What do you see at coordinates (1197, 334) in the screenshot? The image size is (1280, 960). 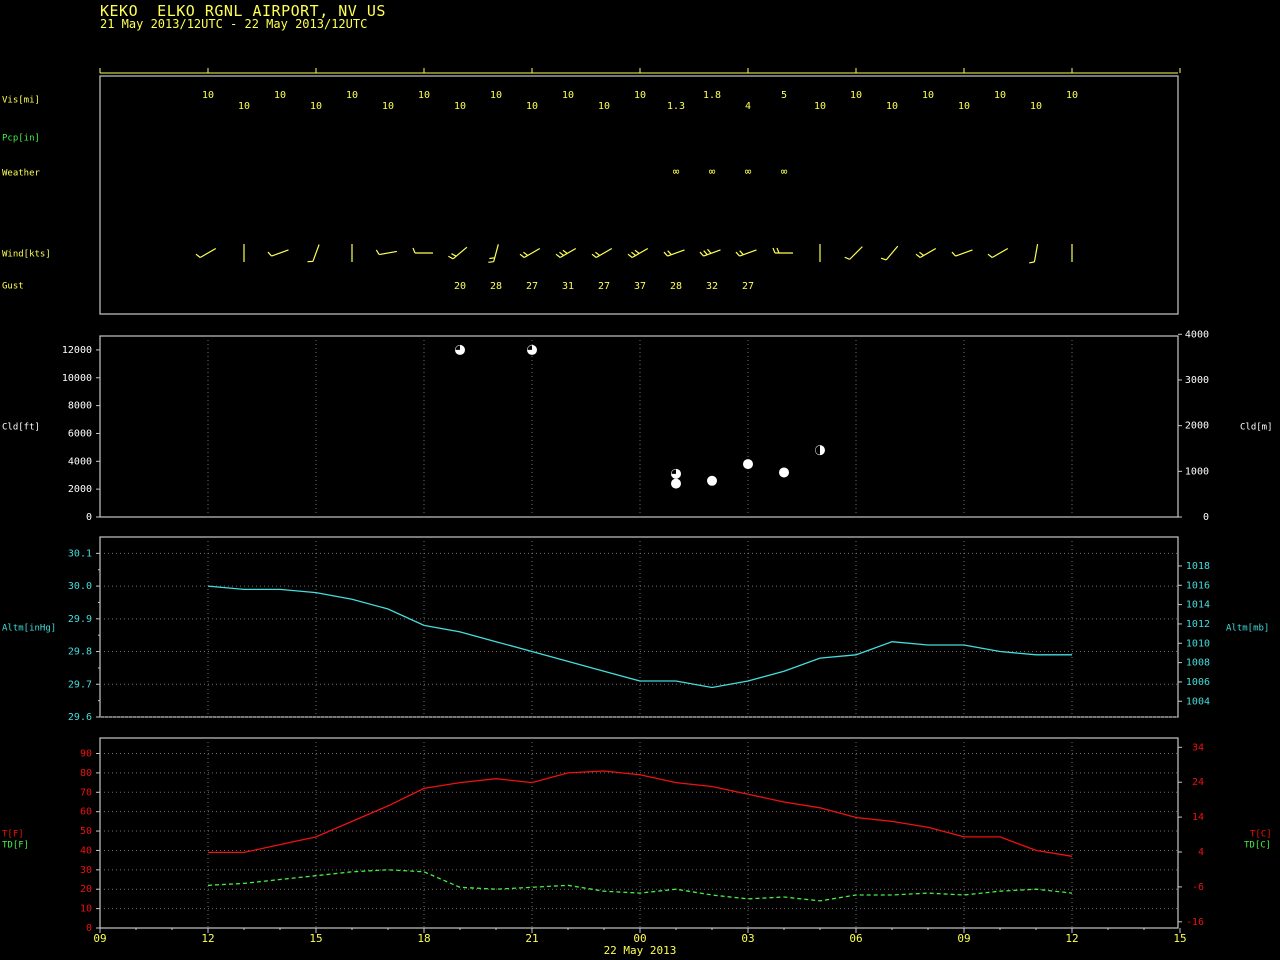 I see `cloud-y2tick-label: 4000` at bounding box center [1197, 334].